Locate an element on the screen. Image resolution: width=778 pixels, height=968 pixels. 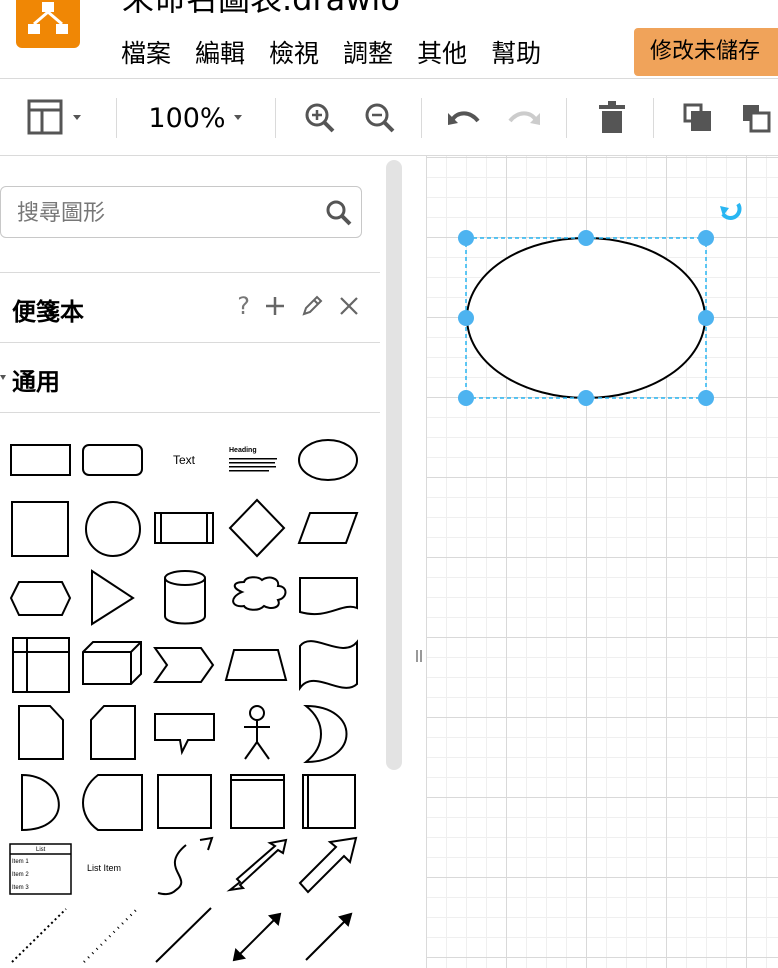
toolbar: 100% is located at coordinates (389, 117).